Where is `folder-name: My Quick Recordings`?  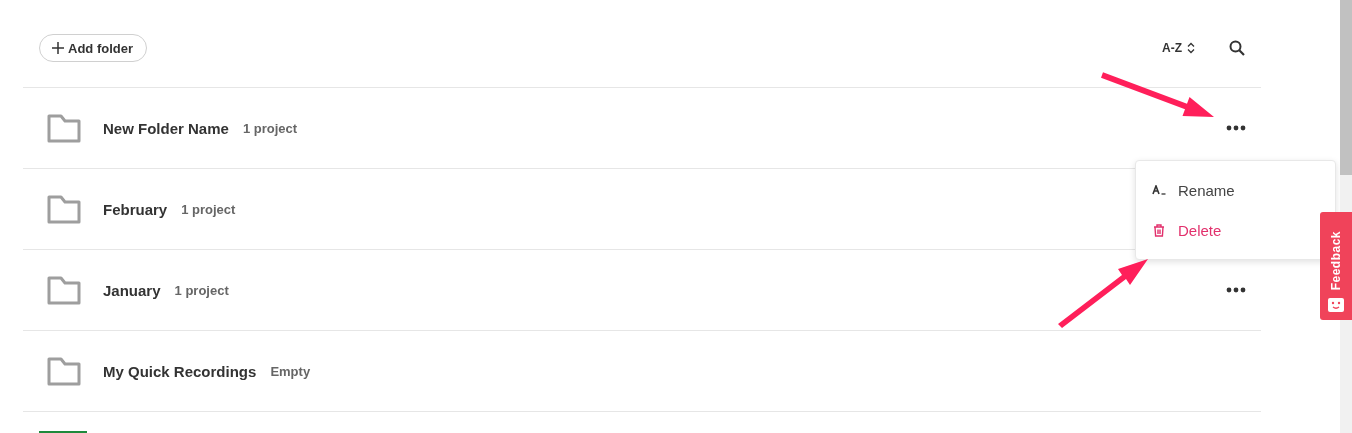 folder-name: My Quick Recordings is located at coordinates (180, 371).